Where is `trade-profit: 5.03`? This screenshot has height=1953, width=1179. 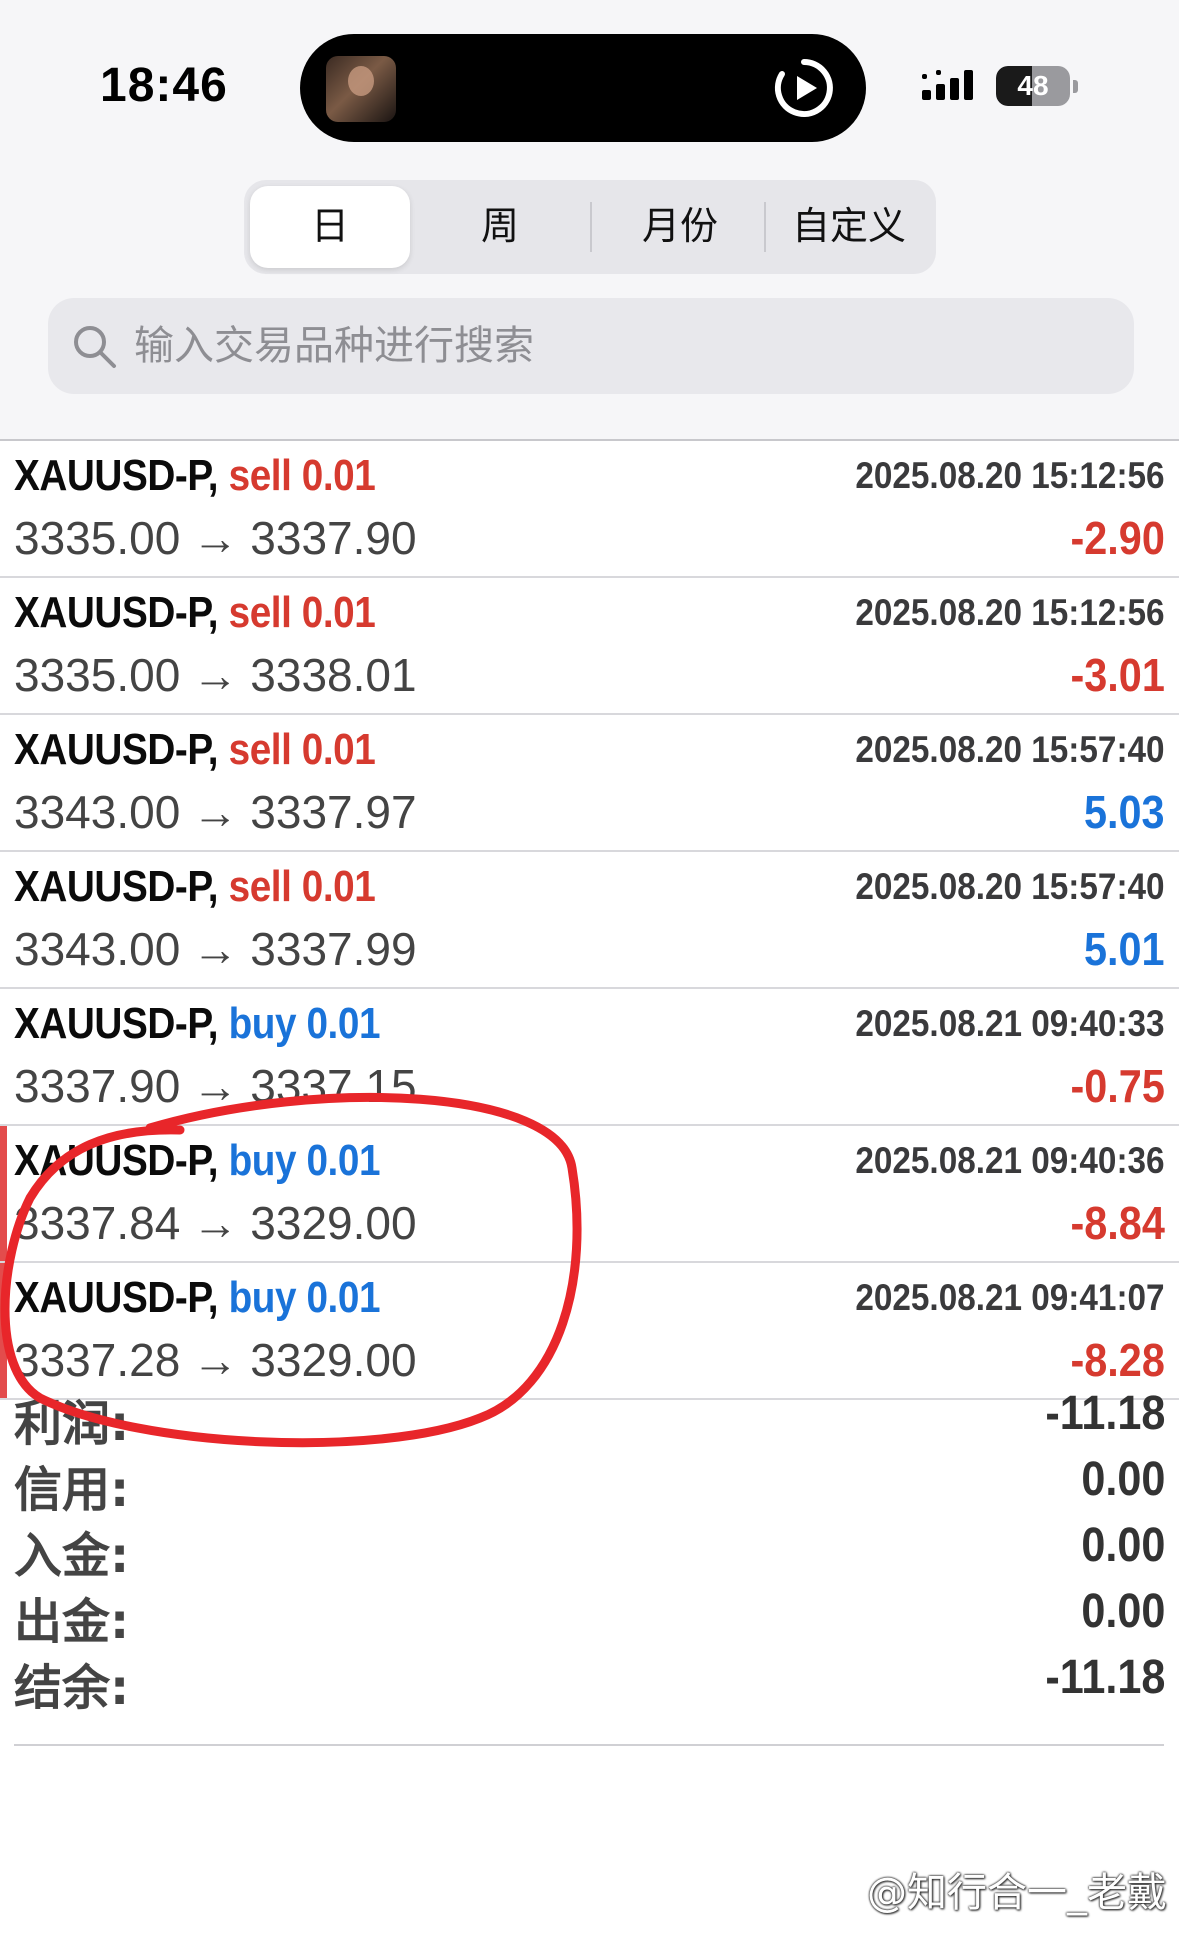 trade-profit: 5.03 is located at coordinates (1124, 812).